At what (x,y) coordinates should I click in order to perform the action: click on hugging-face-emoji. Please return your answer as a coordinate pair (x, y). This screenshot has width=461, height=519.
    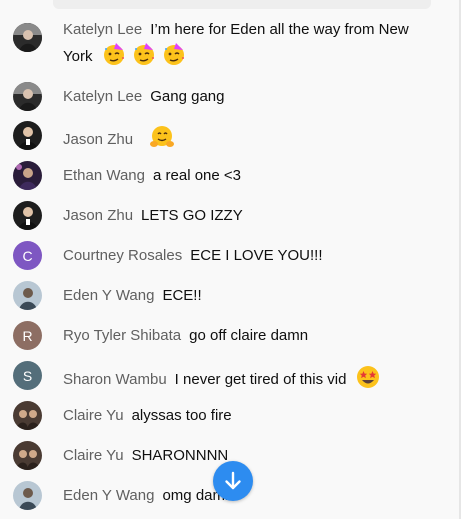
    Looking at the image, I should click on (162, 136).